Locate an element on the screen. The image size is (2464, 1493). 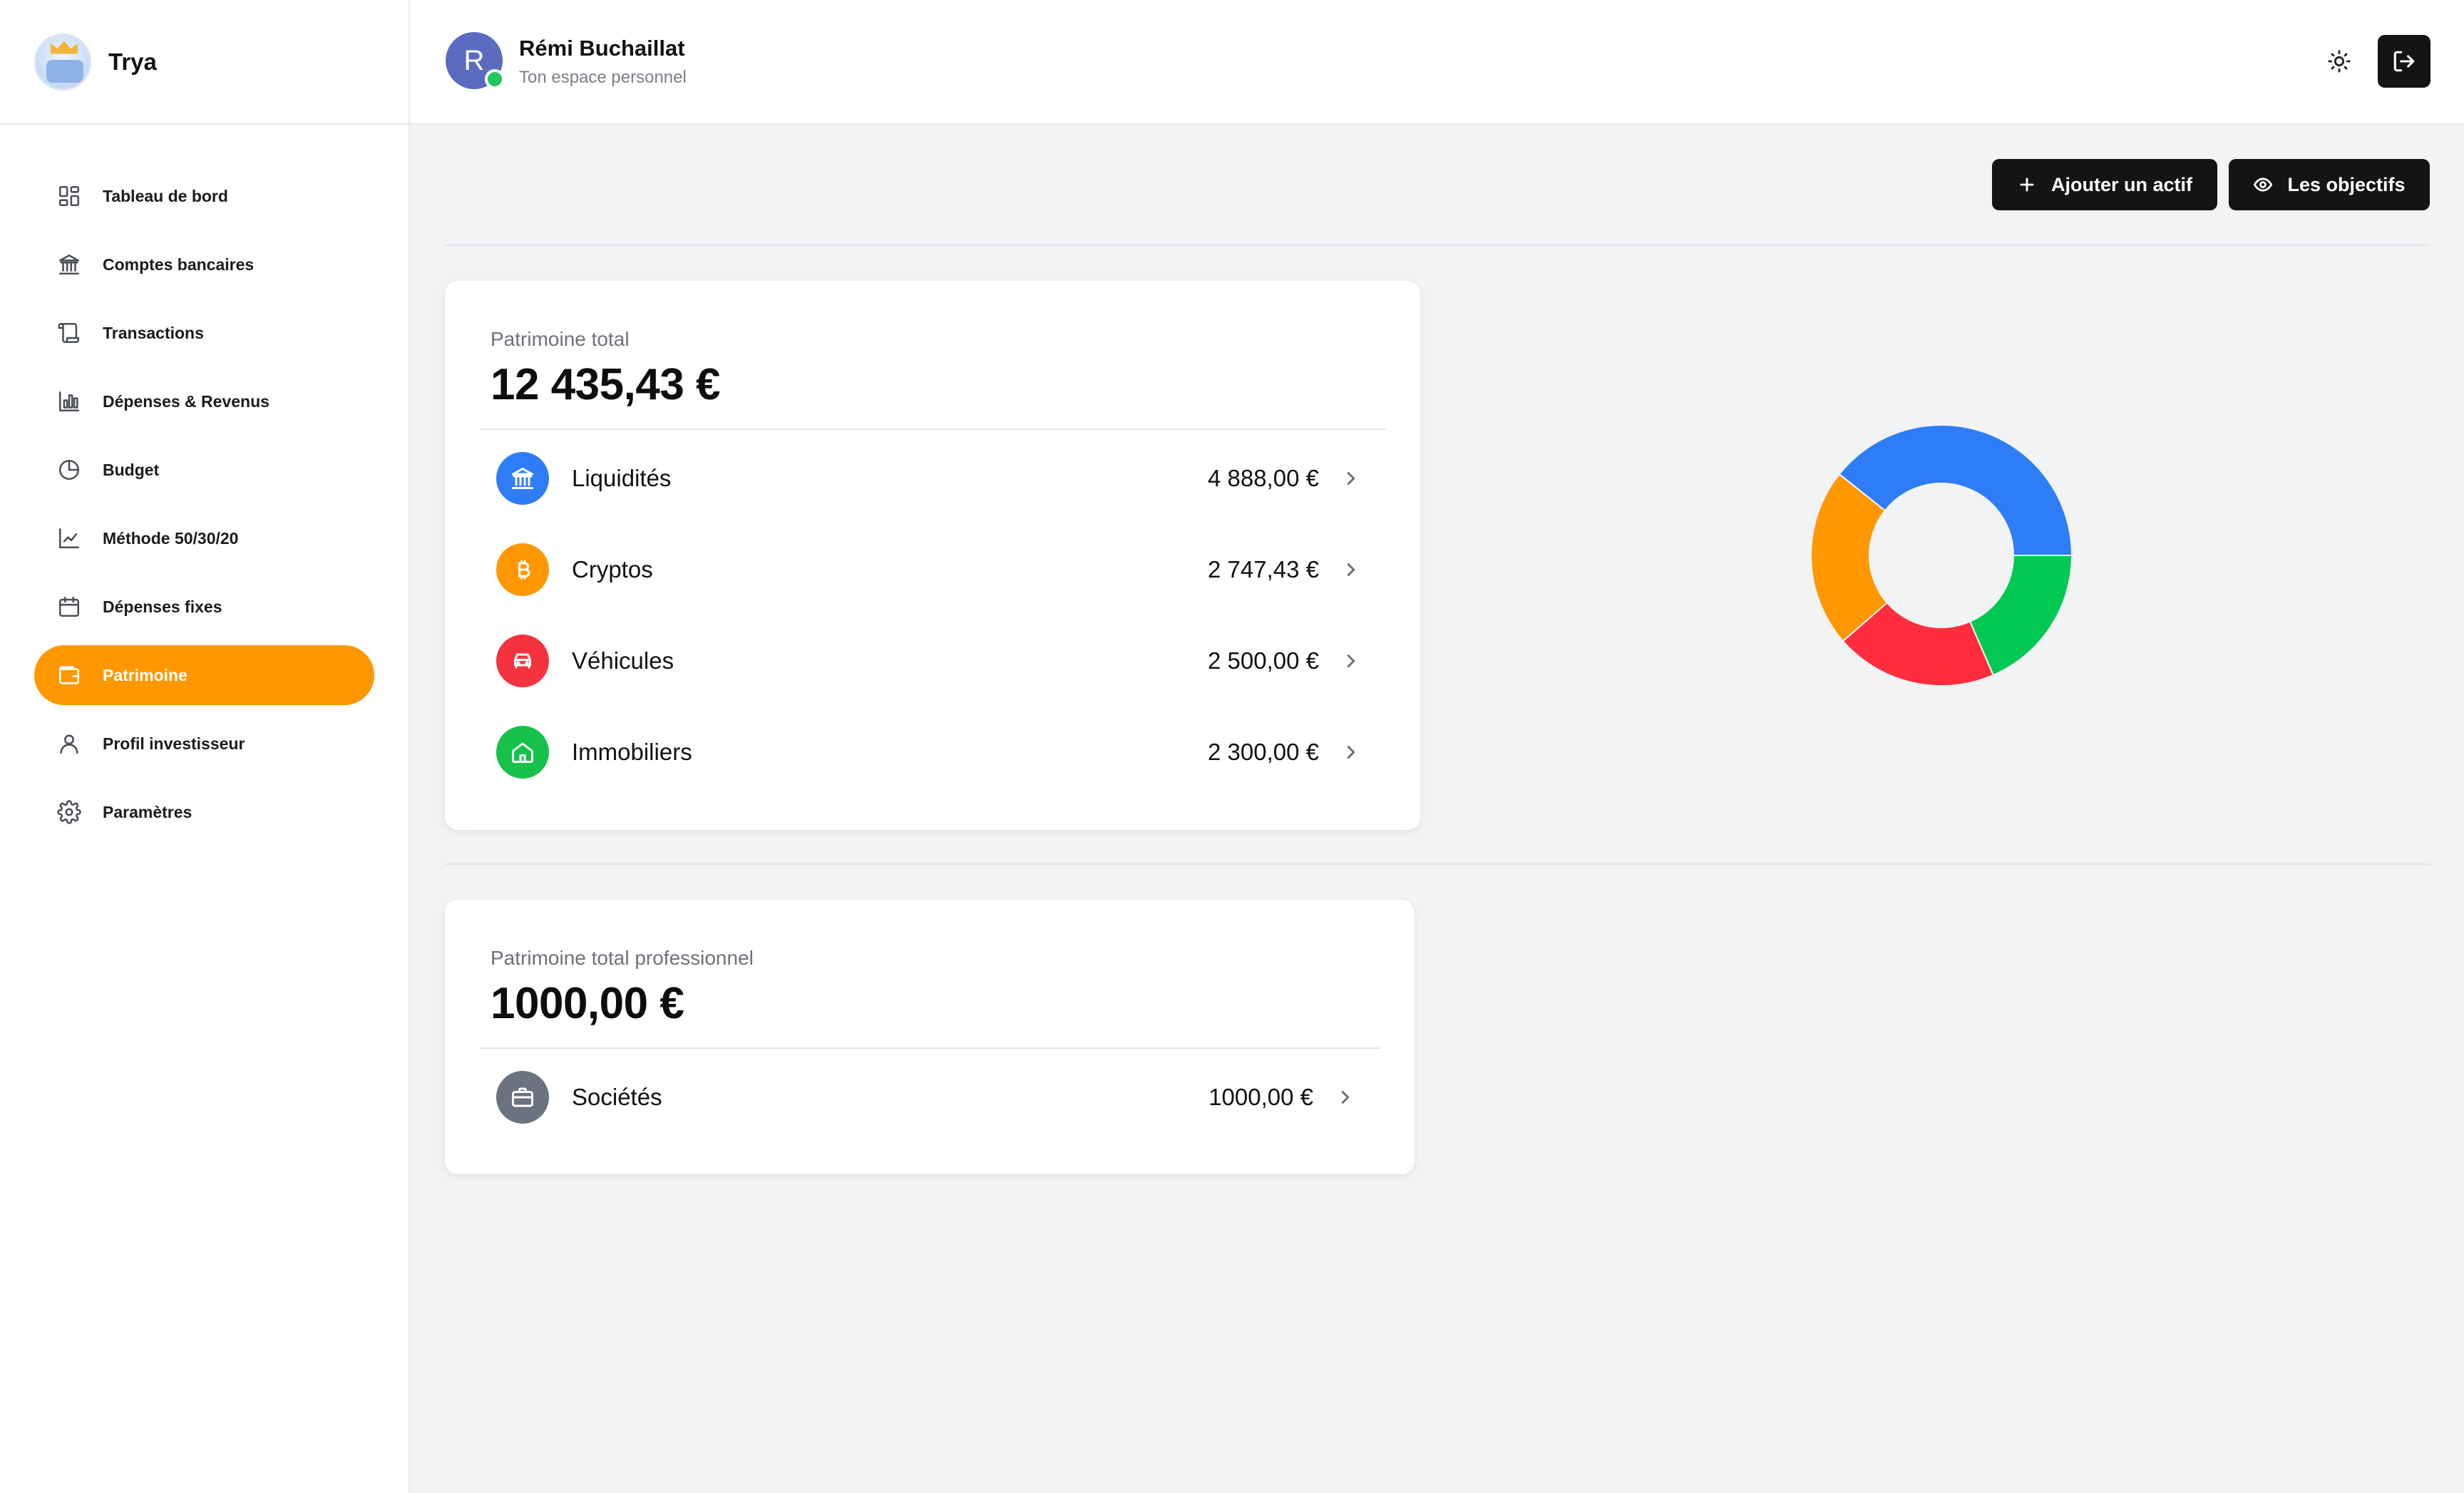
asset-name: Véhicules is located at coordinates (623, 661).